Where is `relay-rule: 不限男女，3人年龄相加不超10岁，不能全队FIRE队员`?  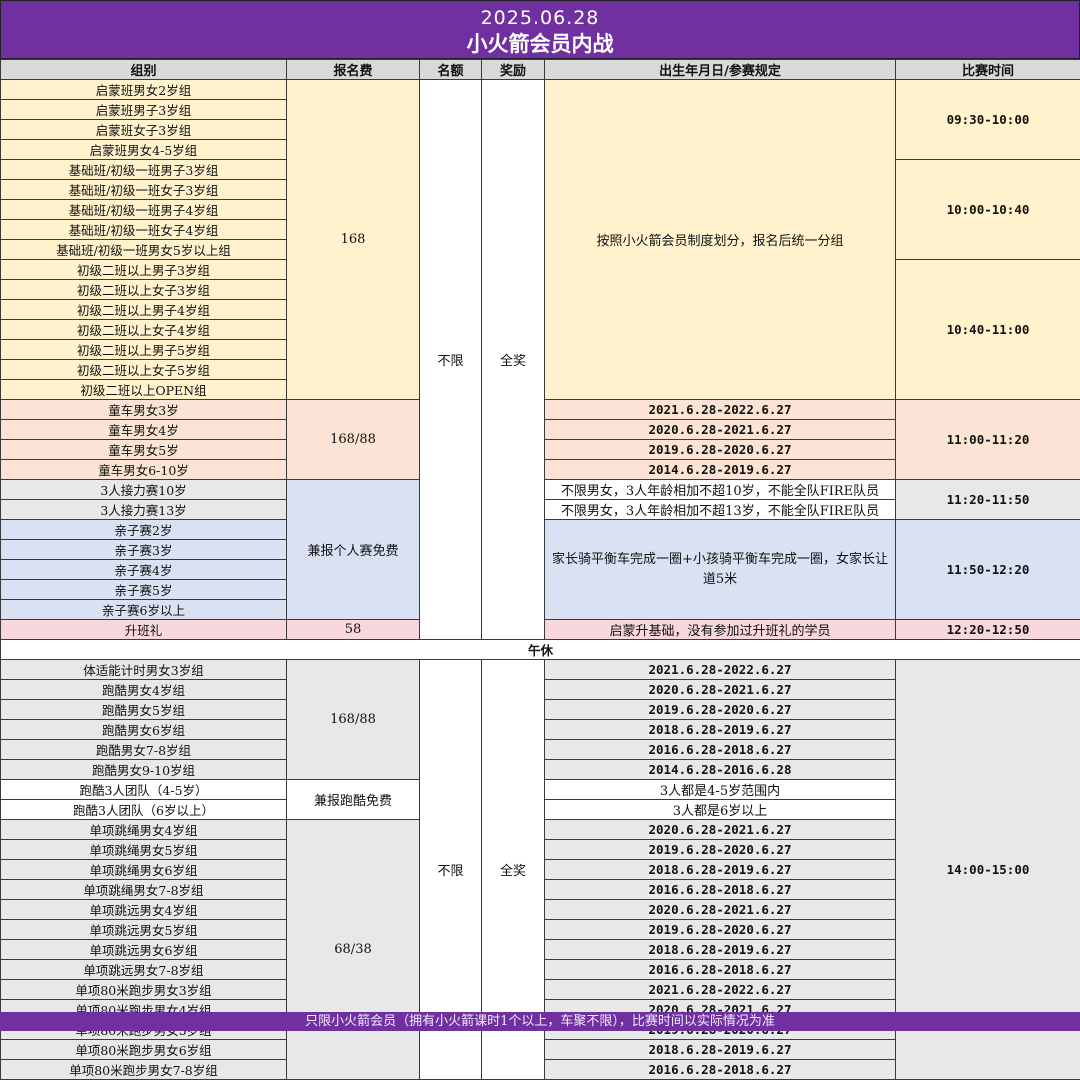
relay-rule: 不限男女，3人年龄相加不超10岁，不能全队FIRE队员 is located at coordinates (720, 490).